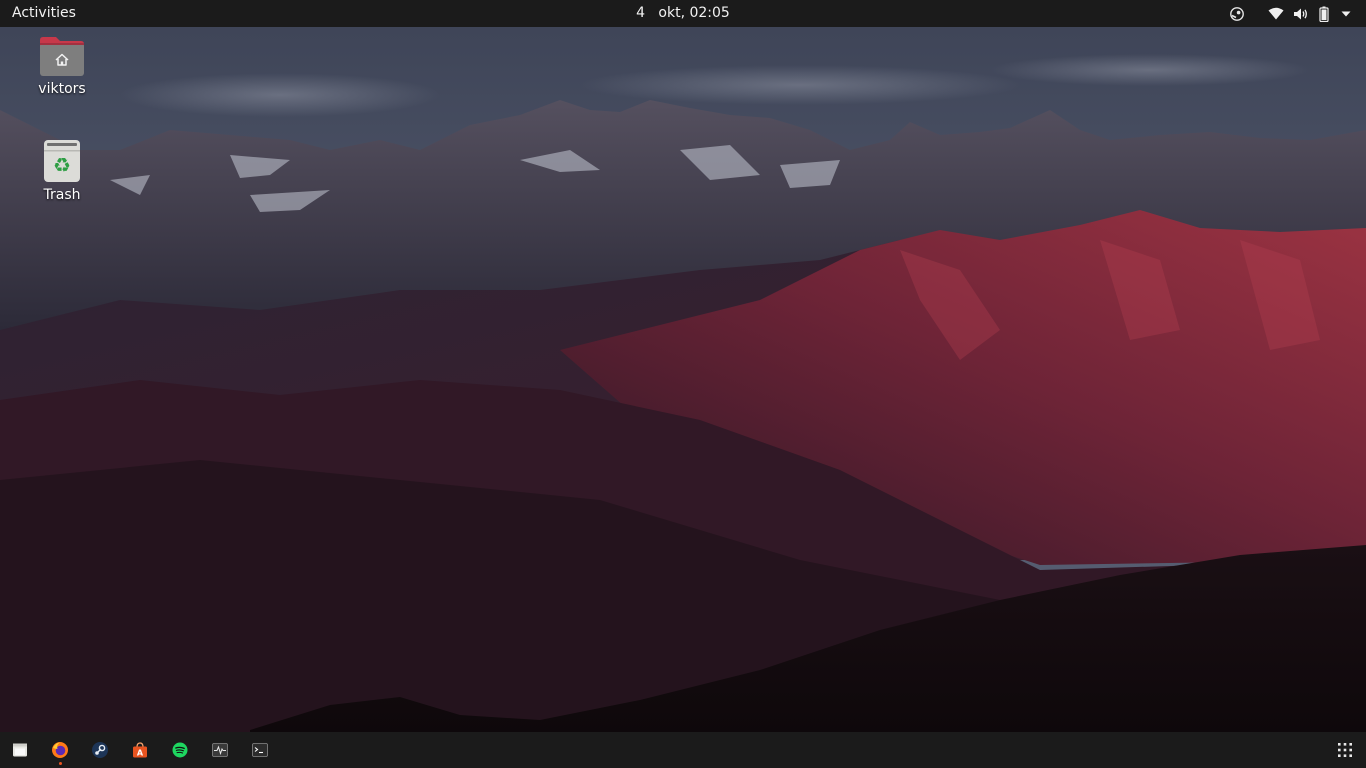 This screenshot has width=1366, height=768. Describe the element at coordinates (44, 13) in the screenshot. I see `activities-button: Activities` at that location.